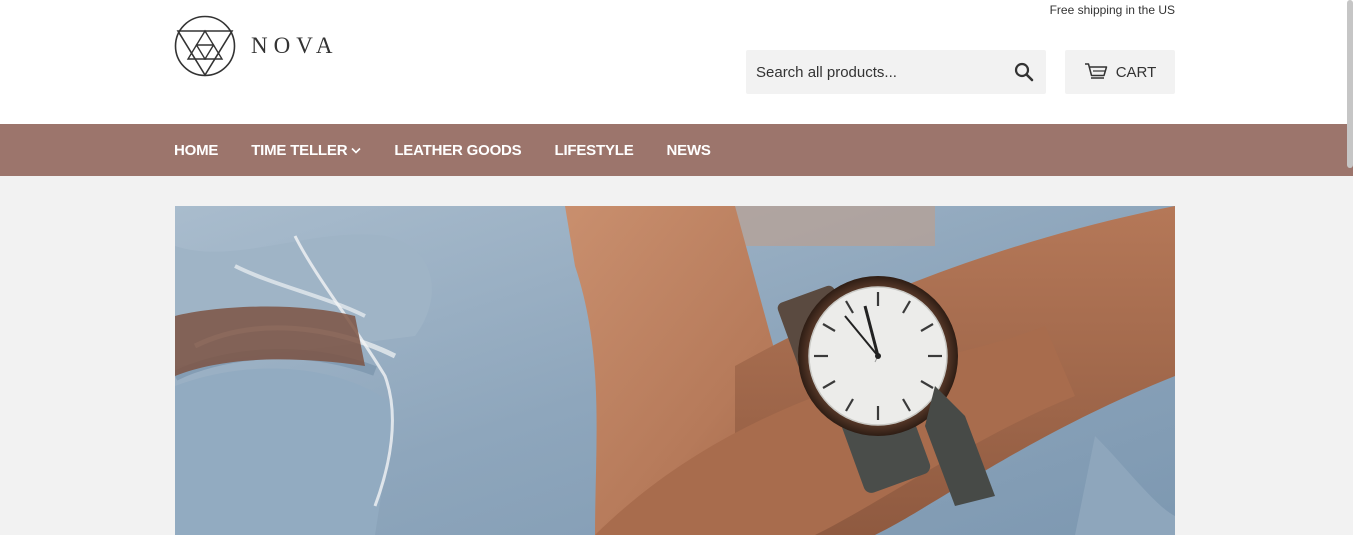 The width and height of the screenshot is (1353, 535). Describe the element at coordinates (205, 46) in the screenshot. I see `triangle-circle-logo-icon` at that location.